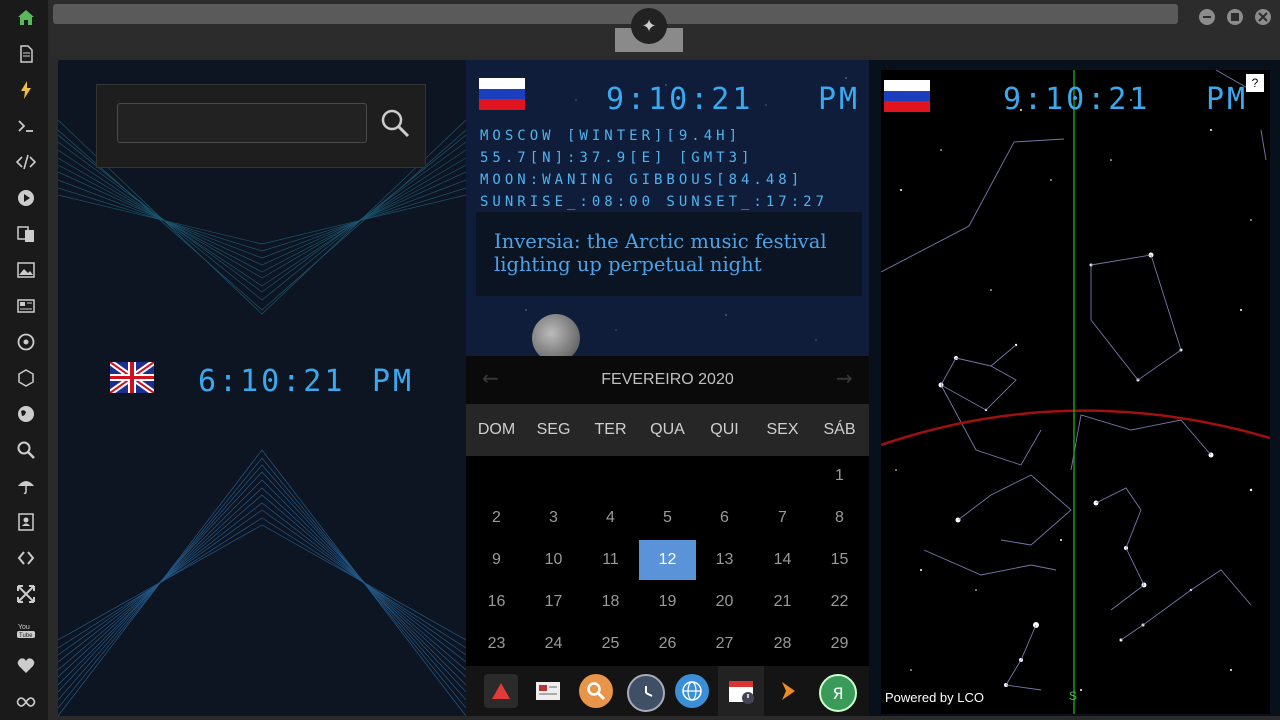 This screenshot has height=720, width=1280. Describe the element at coordinates (610, 602) in the screenshot. I see `calendar-day: 18` at that location.